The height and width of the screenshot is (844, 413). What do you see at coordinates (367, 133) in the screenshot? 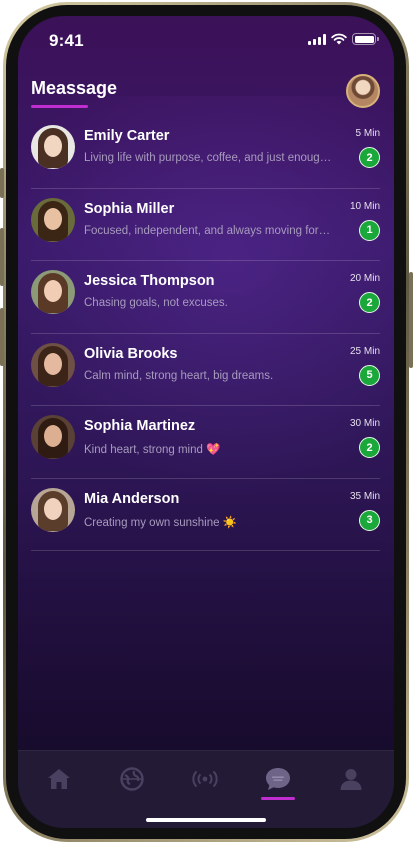
I see `message-time: 5 Min` at bounding box center [367, 133].